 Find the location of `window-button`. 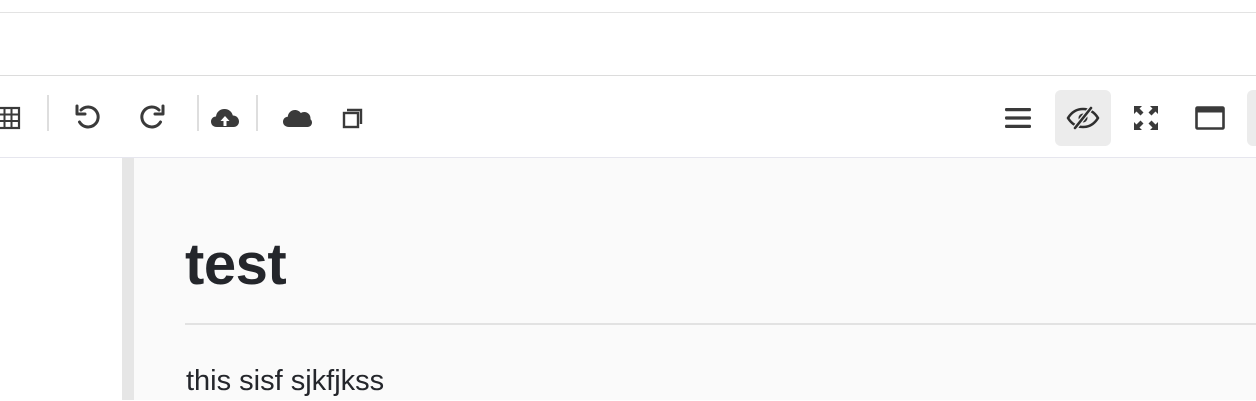

window-button is located at coordinates (1210, 118).